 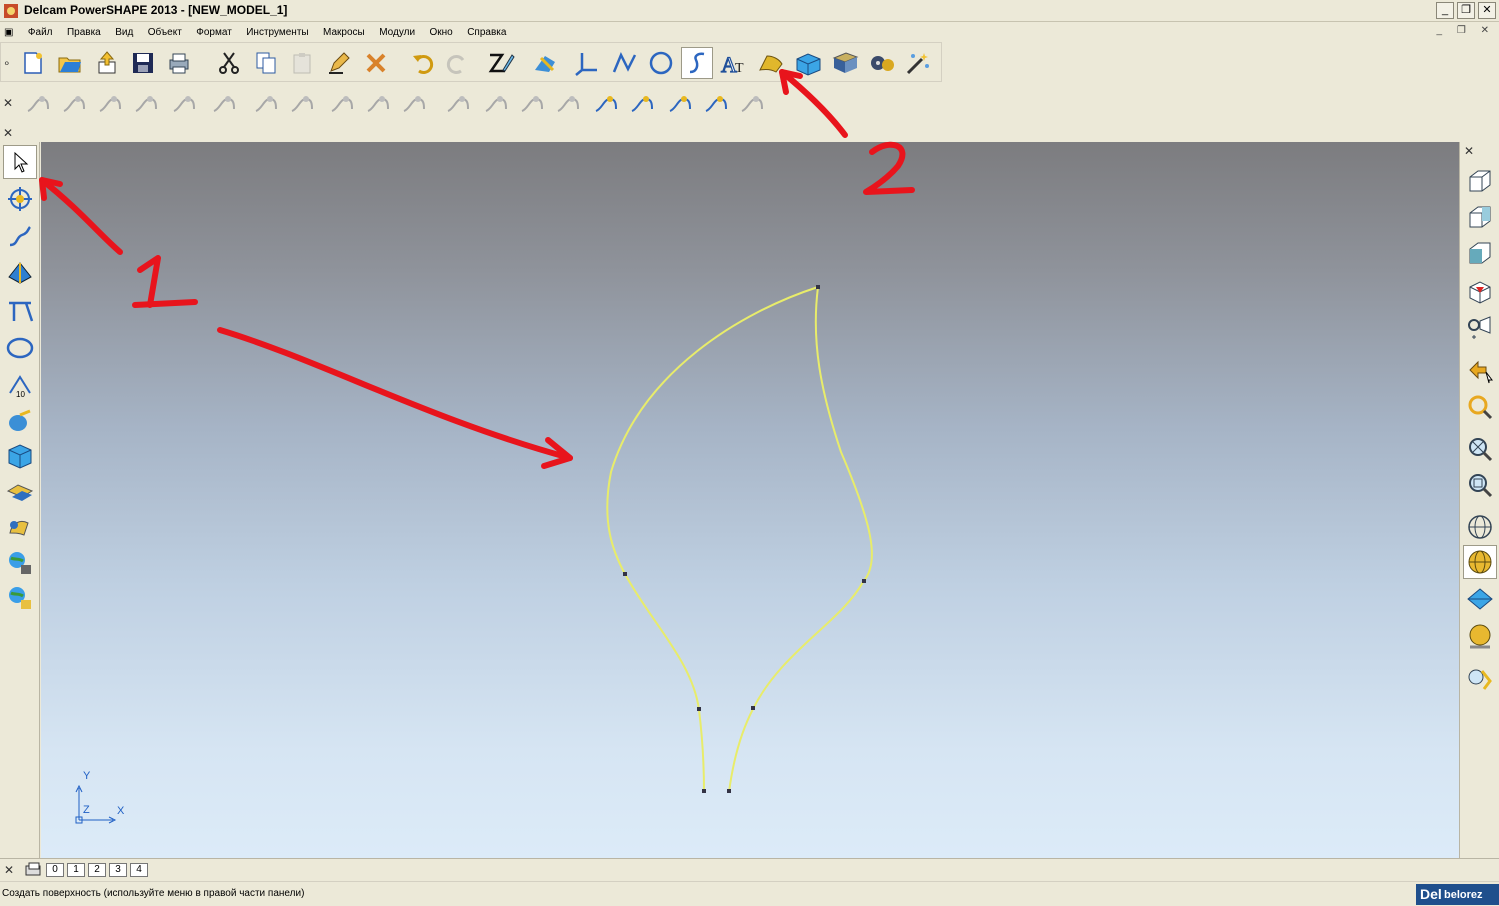 What do you see at coordinates (229, 63) in the screenshot?
I see `cut-icon` at bounding box center [229, 63].